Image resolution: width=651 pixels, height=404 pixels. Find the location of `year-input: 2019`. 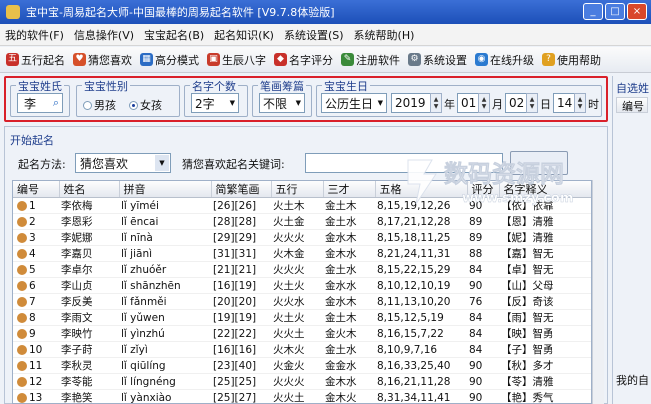

year-input: 2019 is located at coordinates (411, 103).